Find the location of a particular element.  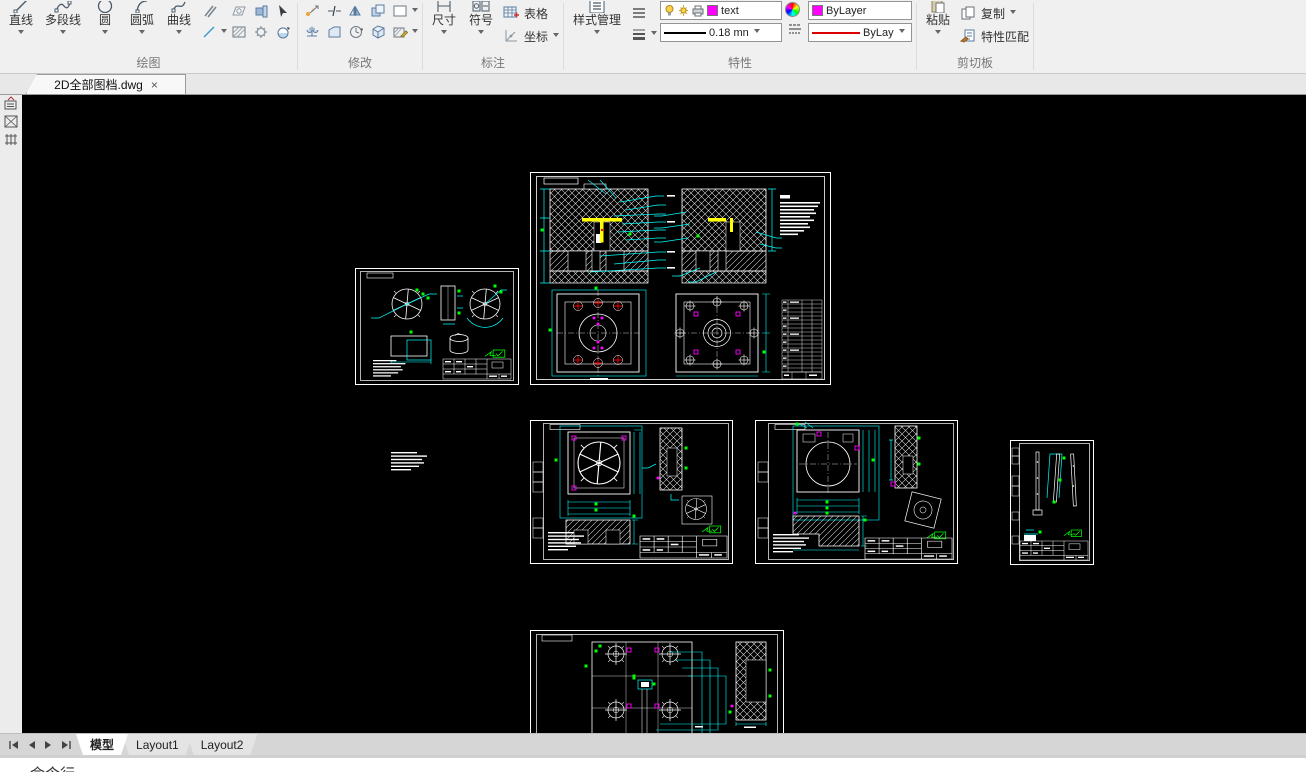

coordinate-tool-button: 坐标 is located at coordinates (530, 36).